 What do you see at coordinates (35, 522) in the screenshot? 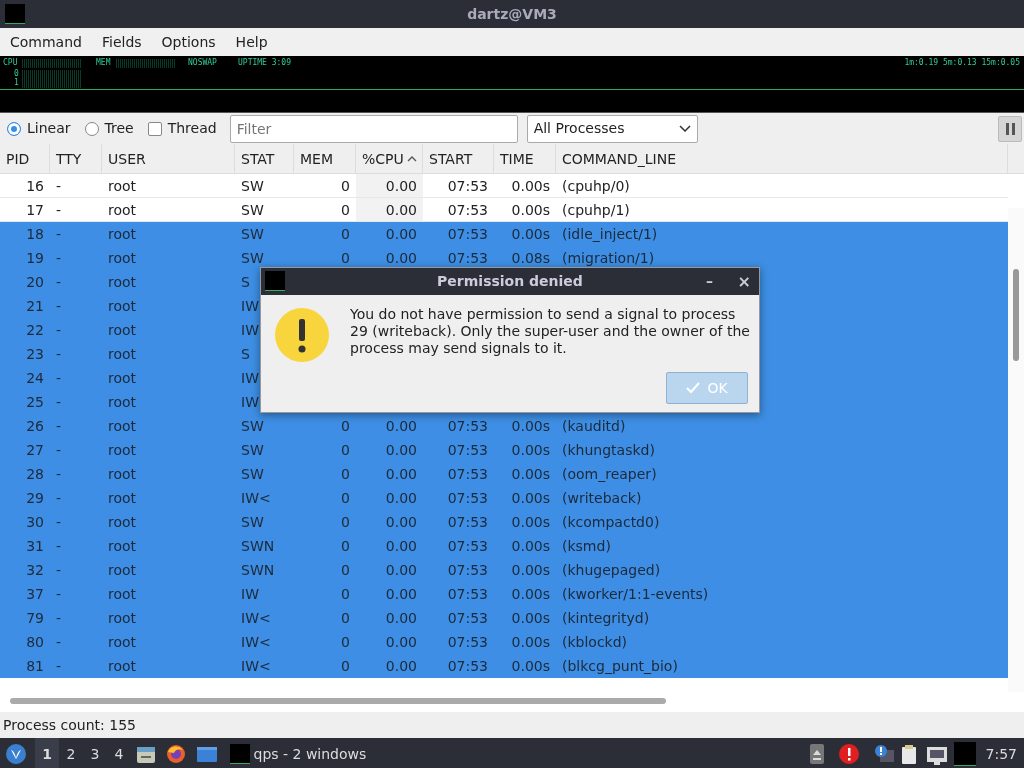
I see `pid-cell-text: 30` at bounding box center [35, 522].